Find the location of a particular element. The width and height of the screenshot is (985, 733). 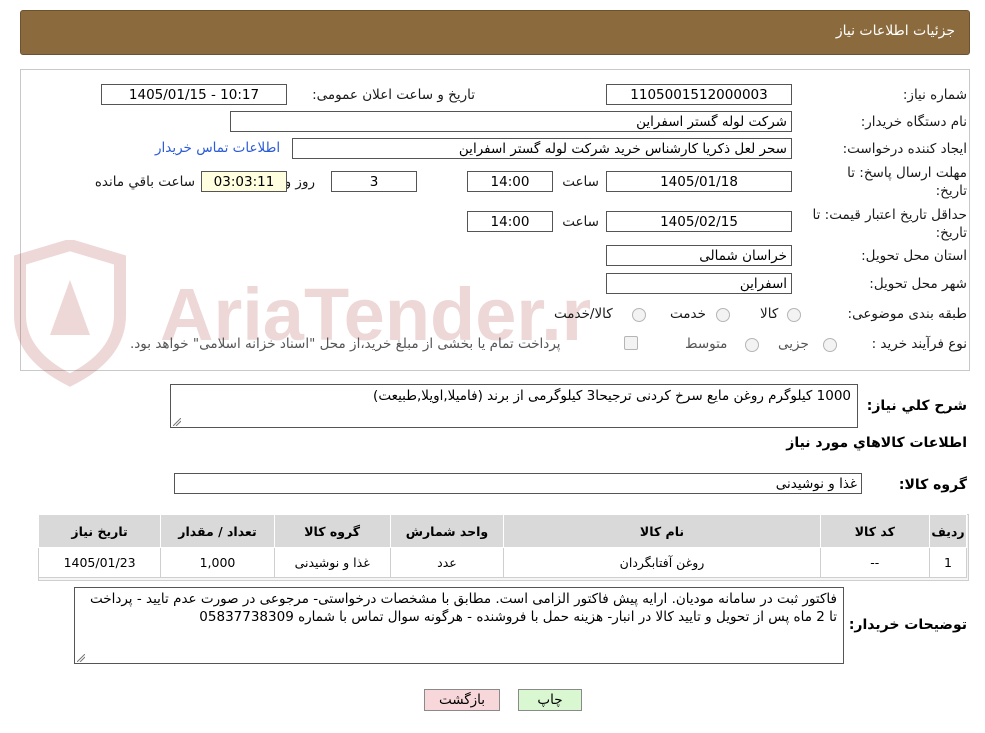

category-radio-goods is located at coordinates (794, 315).